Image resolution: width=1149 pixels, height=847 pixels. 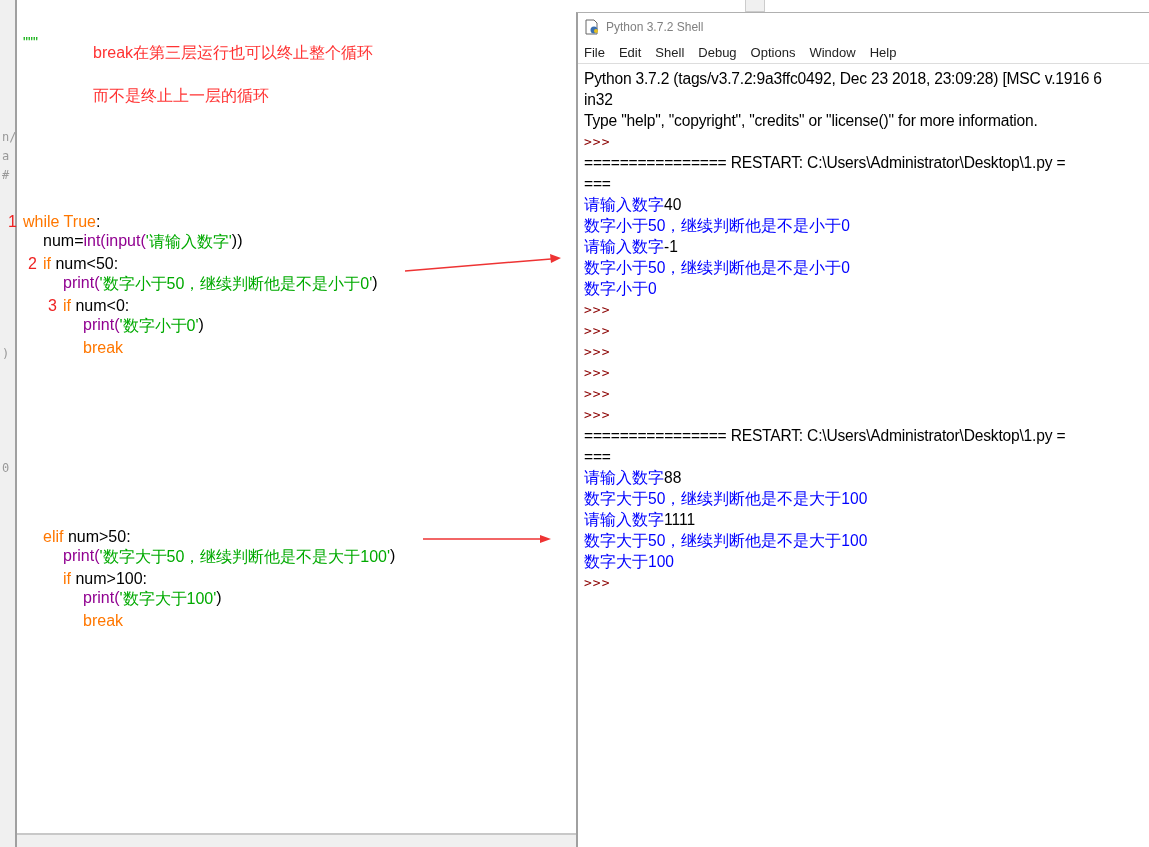 What do you see at coordinates (299, 263) in the screenshot?
I see `code-line: 2 if num<50:` at bounding box center [299, 263].